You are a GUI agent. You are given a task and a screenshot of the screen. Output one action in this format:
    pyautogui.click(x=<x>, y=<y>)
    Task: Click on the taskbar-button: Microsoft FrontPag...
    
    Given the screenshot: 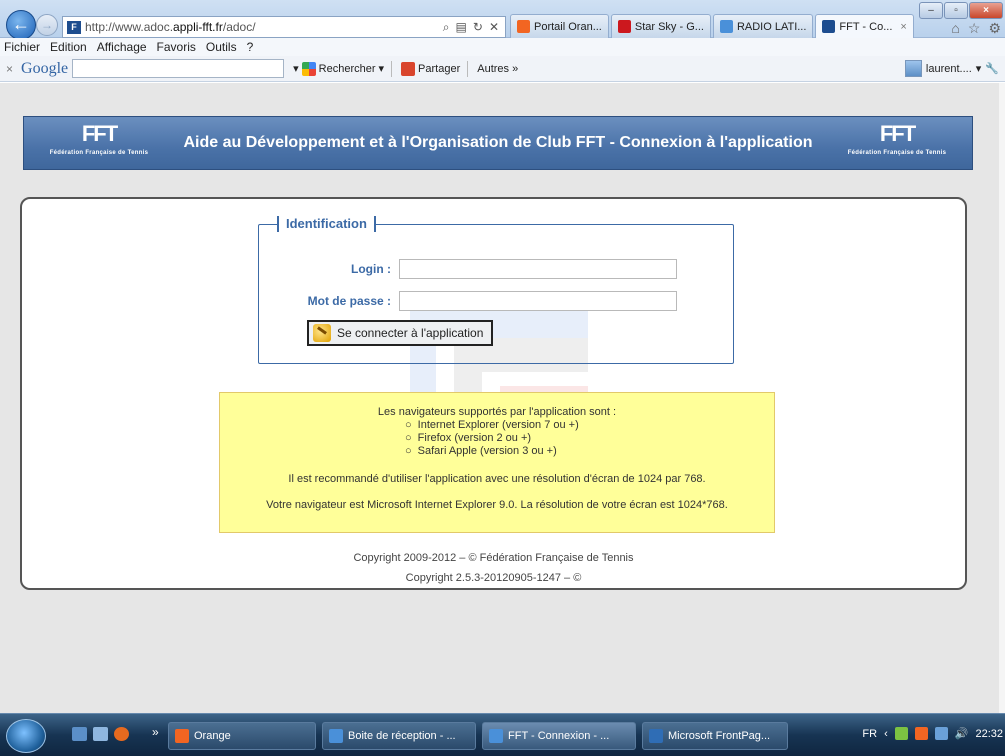 What is the action you would take?
    pyautogui.click(x=715, y=736)
    